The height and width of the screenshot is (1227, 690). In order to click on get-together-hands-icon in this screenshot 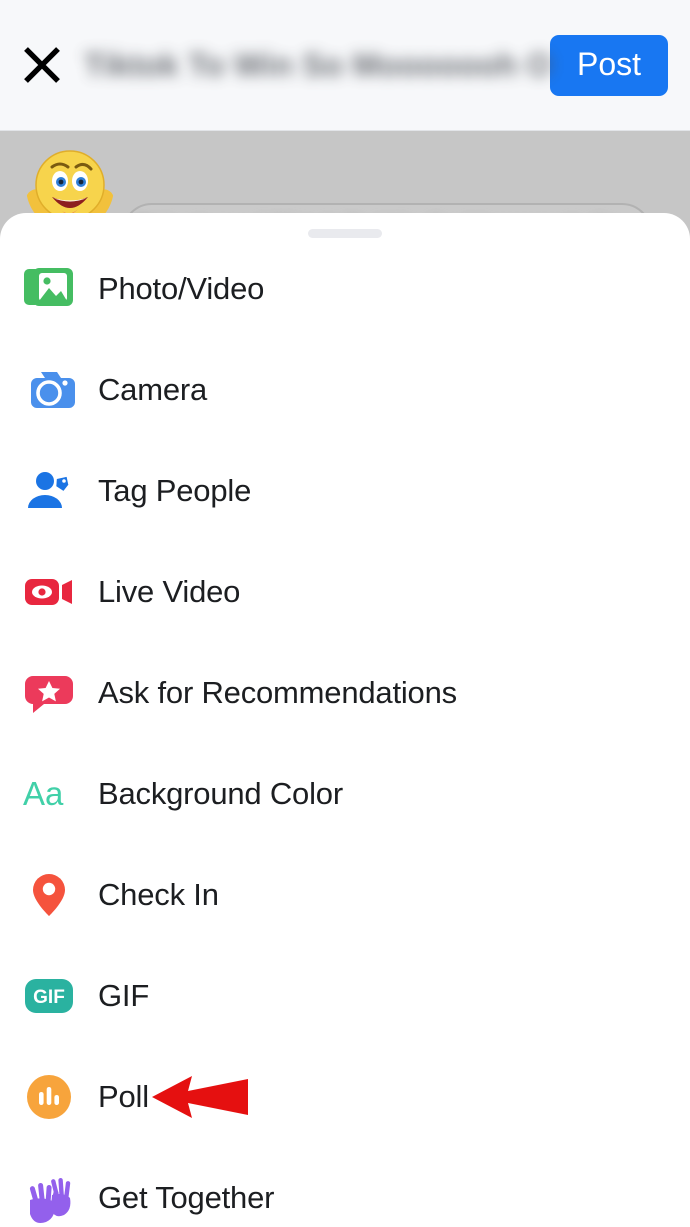, I will do `click(49, 1197)`.